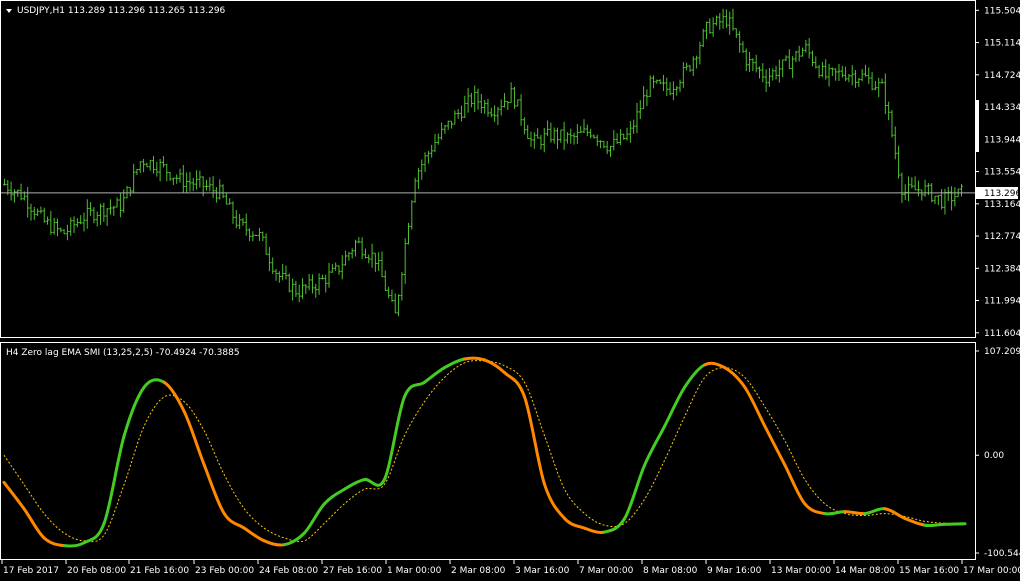 This screenshot has height=581, width=1020. Describe the element at coordinates (994, 456) in the screenshot. I see `indicator-tick-label: 0.00` at that location.